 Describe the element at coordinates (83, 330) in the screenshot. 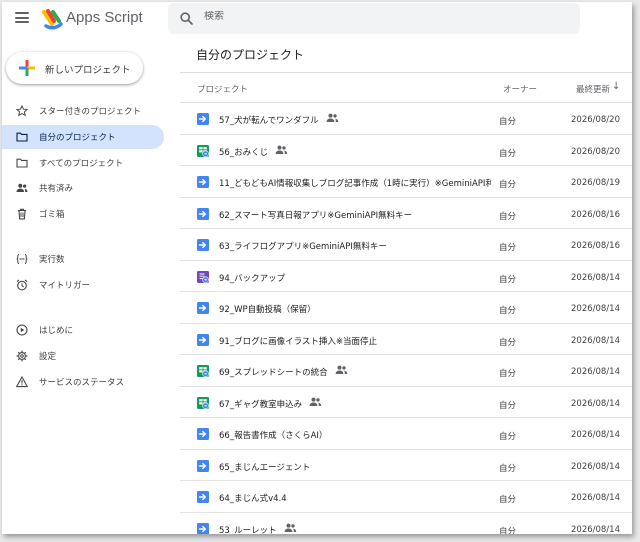

I see `sidebar-item-getting-started: はじめに` at that location.